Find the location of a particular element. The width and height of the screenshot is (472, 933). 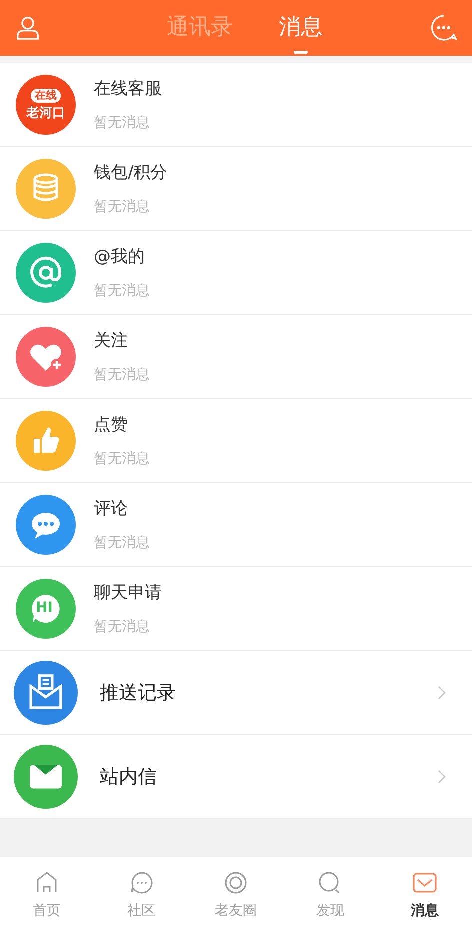

ring-icon is located at coordinates (236, 883).